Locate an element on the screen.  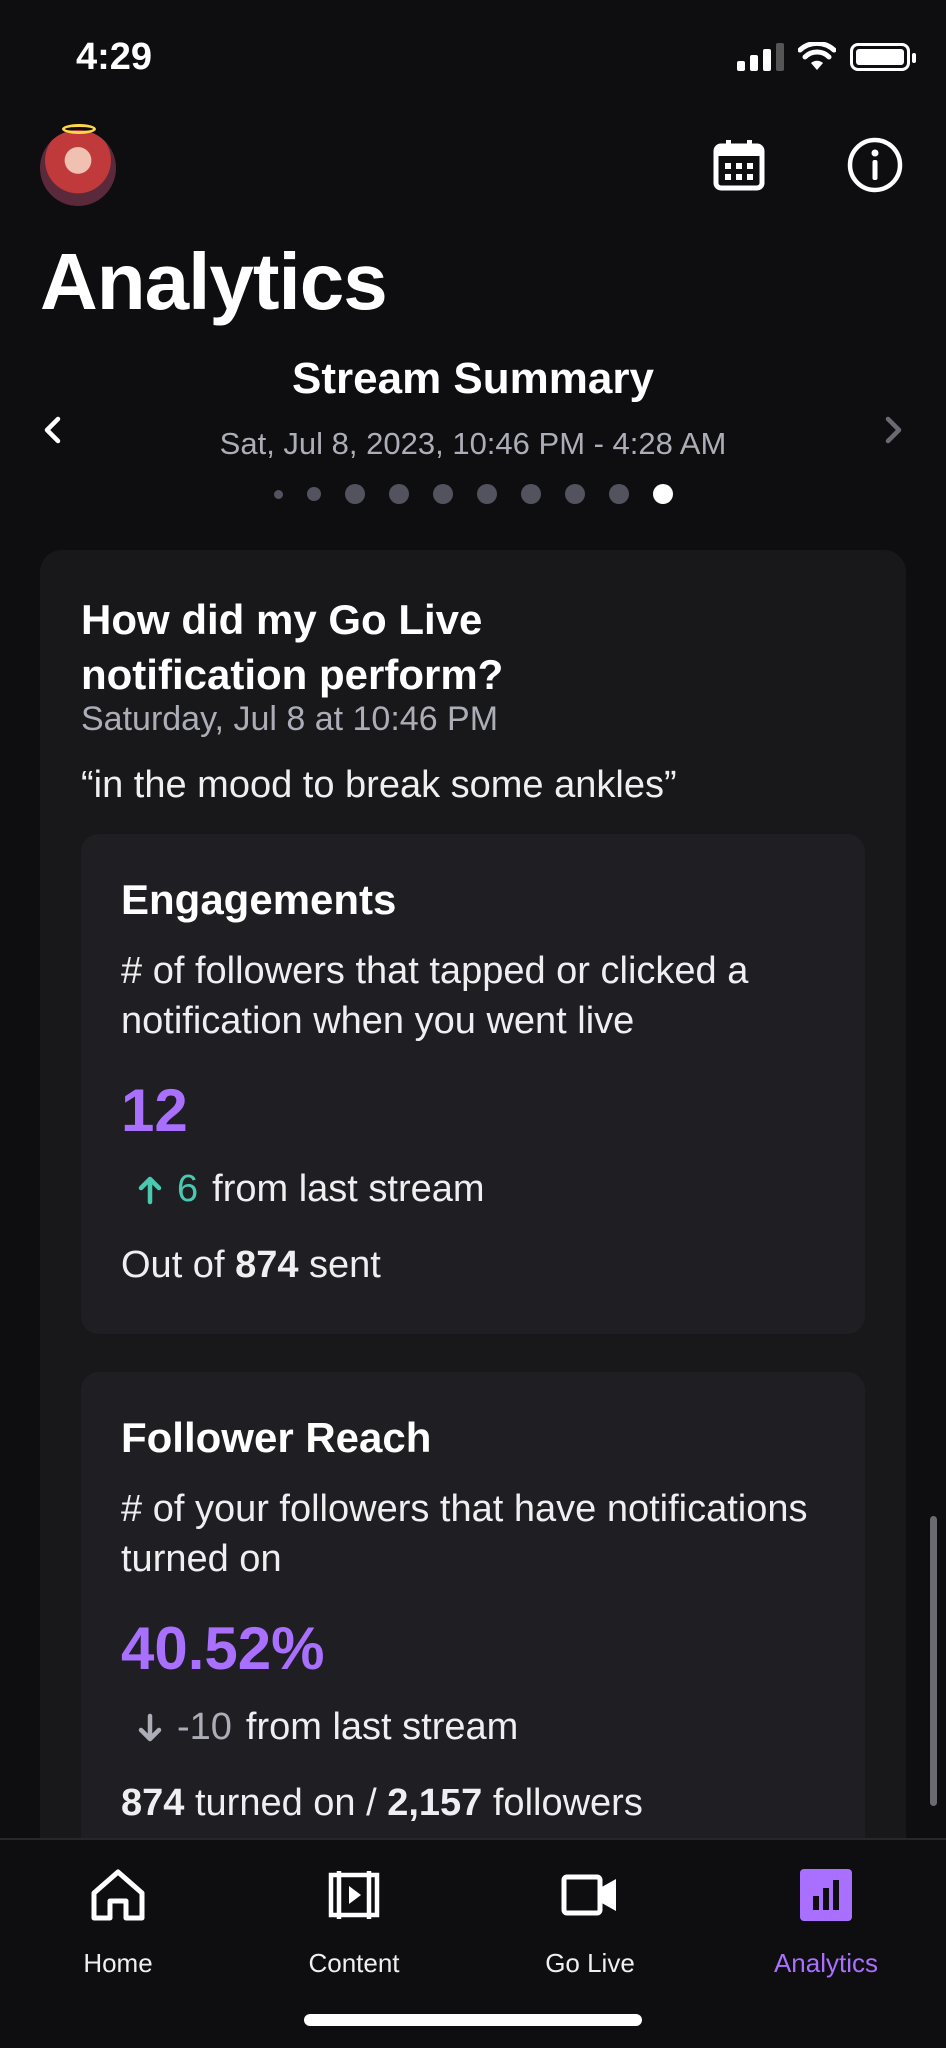
page-dot-active is located at coordinates (662, 494).